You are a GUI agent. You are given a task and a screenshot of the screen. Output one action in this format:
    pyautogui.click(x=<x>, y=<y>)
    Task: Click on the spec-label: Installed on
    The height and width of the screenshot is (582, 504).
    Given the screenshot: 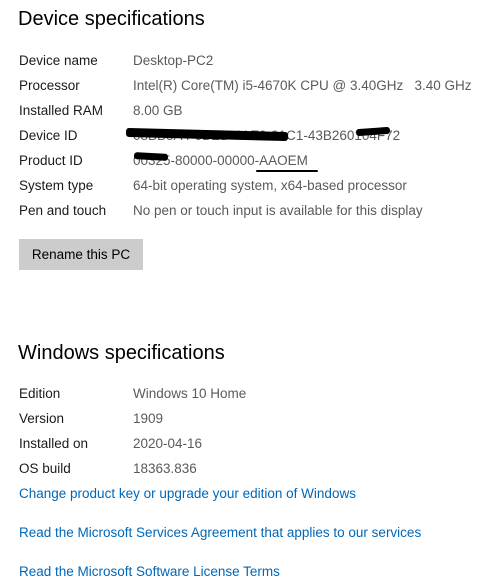 What is the action you would take?
    pyautogui.click(x=54, y=443)
    